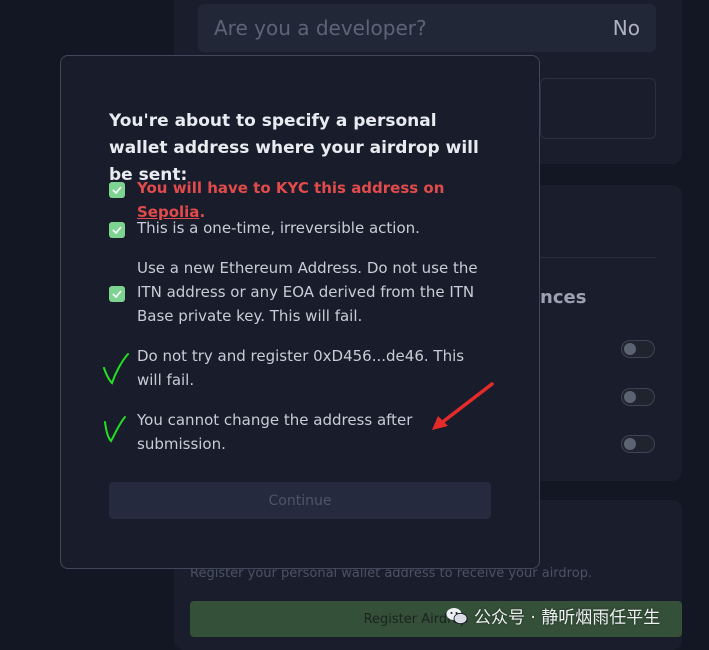 This screenshot has height=650, width=709. What do you see at coordinates (300, 500) in the screenshot?
I see `continue-button: Continue` at bounding box center [300, 500].